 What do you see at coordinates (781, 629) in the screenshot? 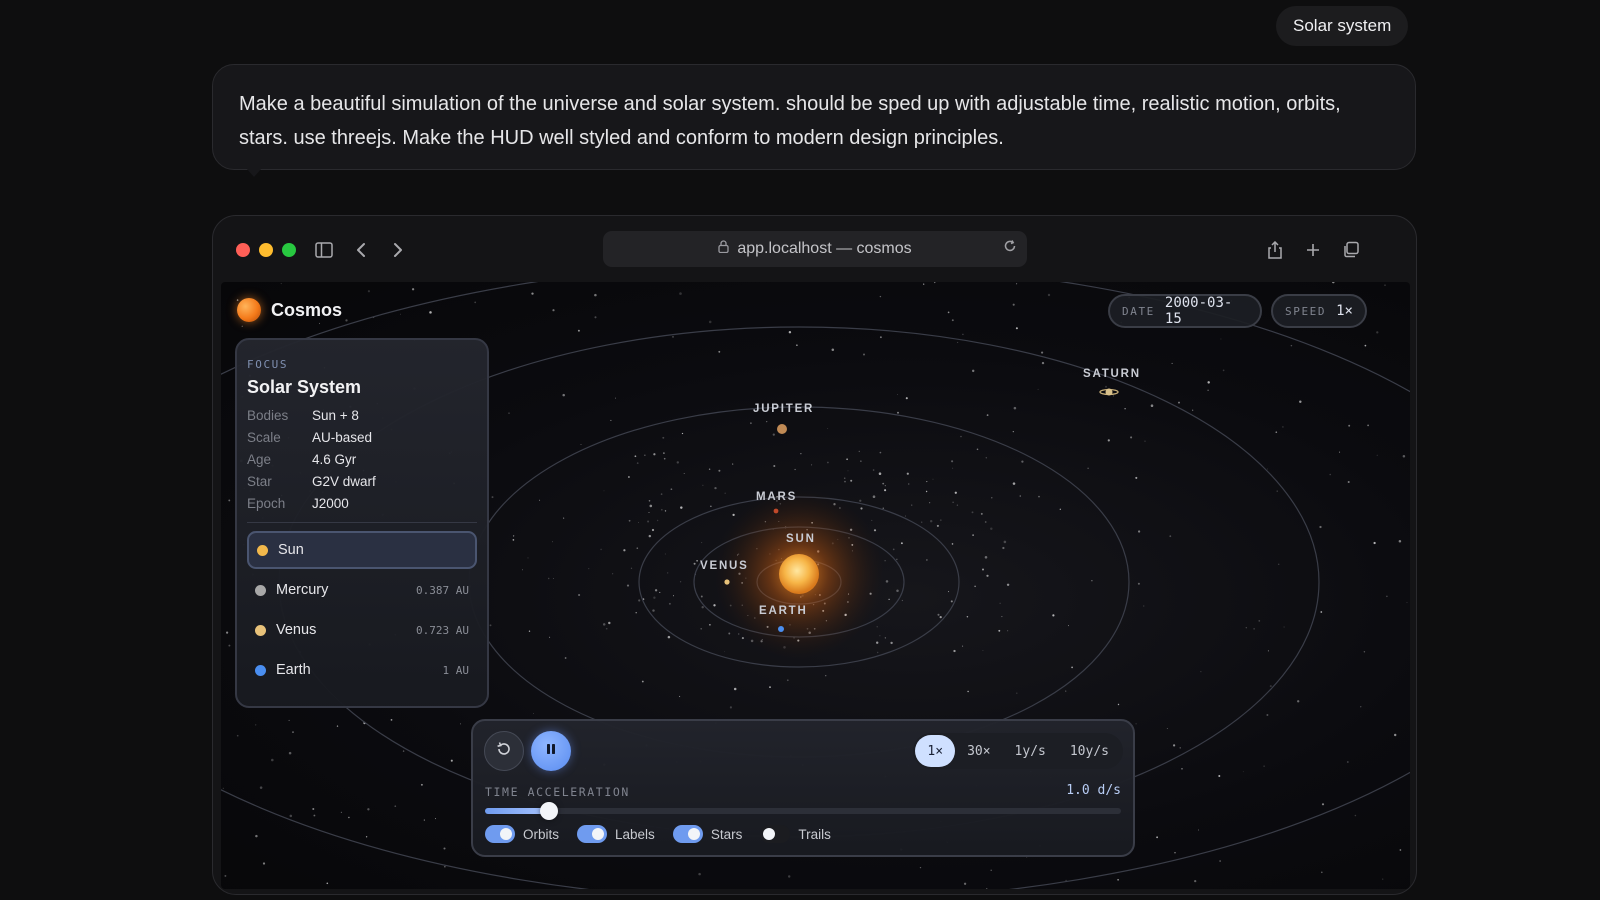
I see `earth-body` at bounding box center [781, 629].